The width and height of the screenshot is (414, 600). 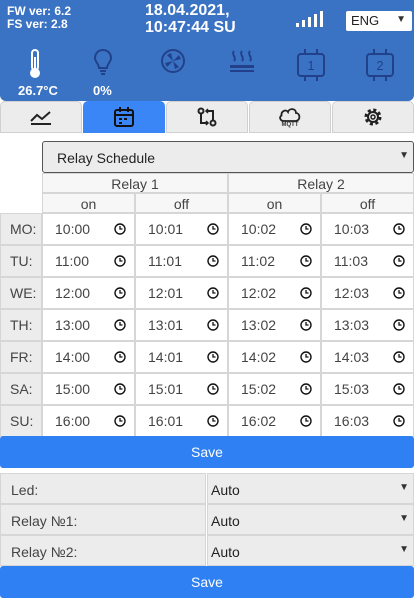 I want to click on time-input: 14:00, so click(x=88, y=357).